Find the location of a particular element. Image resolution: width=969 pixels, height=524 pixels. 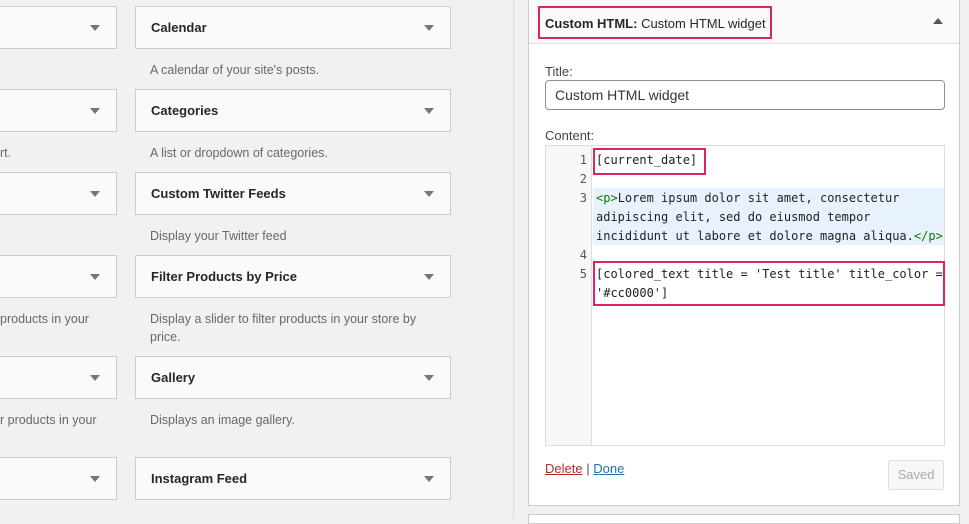

title-label: Title: is located at coordinates (559, 71).